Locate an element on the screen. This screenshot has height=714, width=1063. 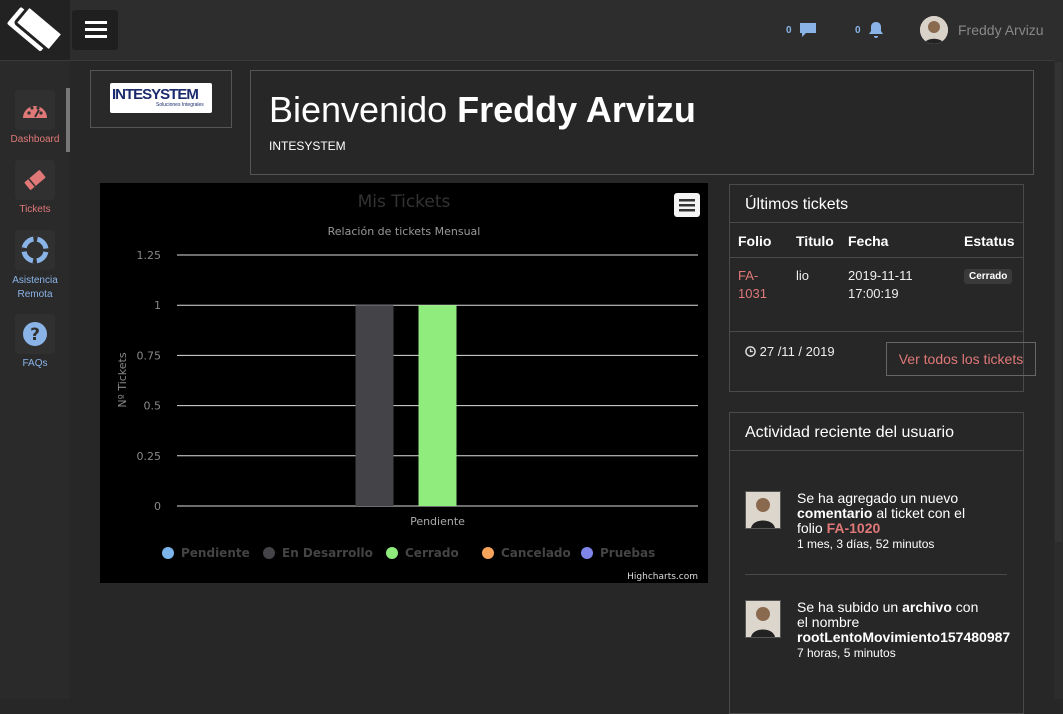
question-icon: ? is located at coordinates (35, 334).